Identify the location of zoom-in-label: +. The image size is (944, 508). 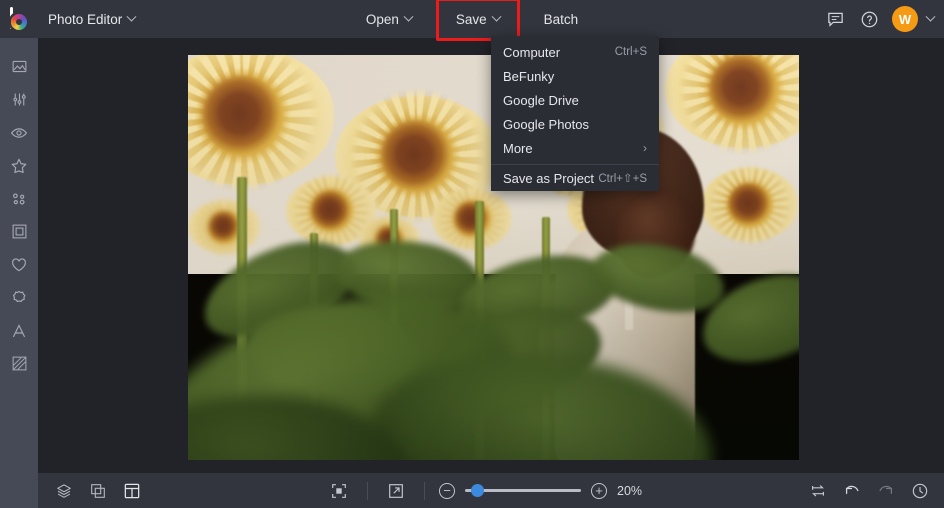
(599, 490).